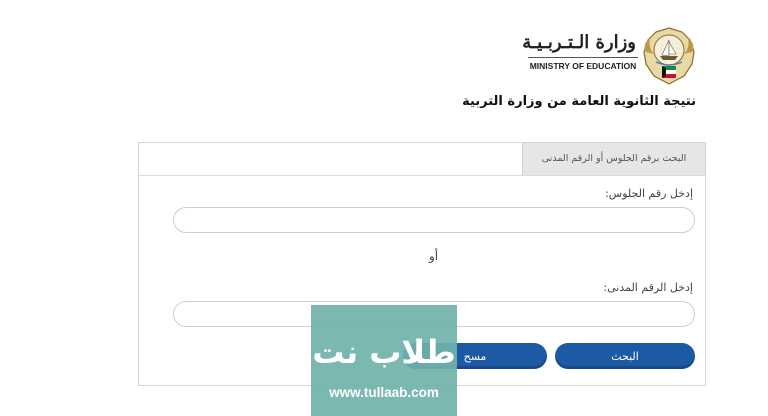  What do you see at coordinates (434, 220) in the screenshot?
I see `seat-number-input` at bounding box center [434, 220].